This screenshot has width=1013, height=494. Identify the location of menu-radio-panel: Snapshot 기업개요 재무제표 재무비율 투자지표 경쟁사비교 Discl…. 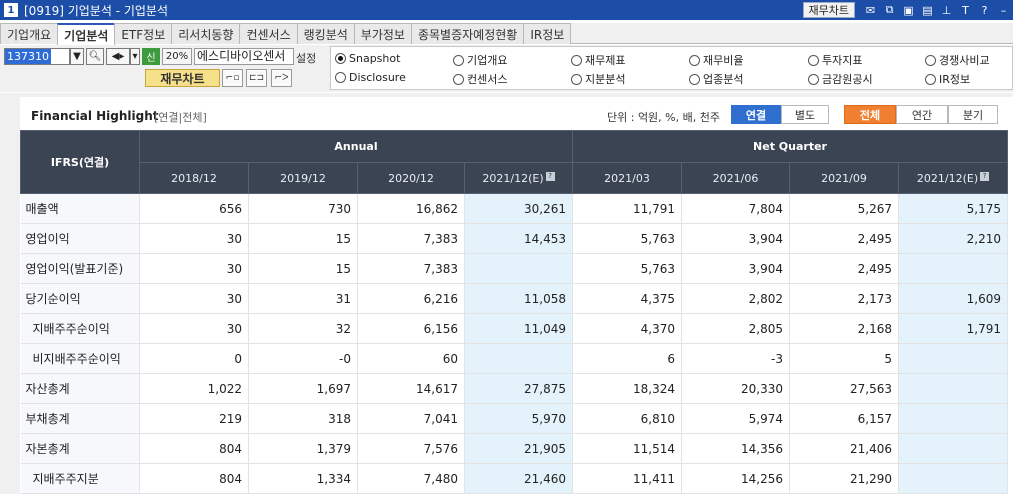
(671, 68).